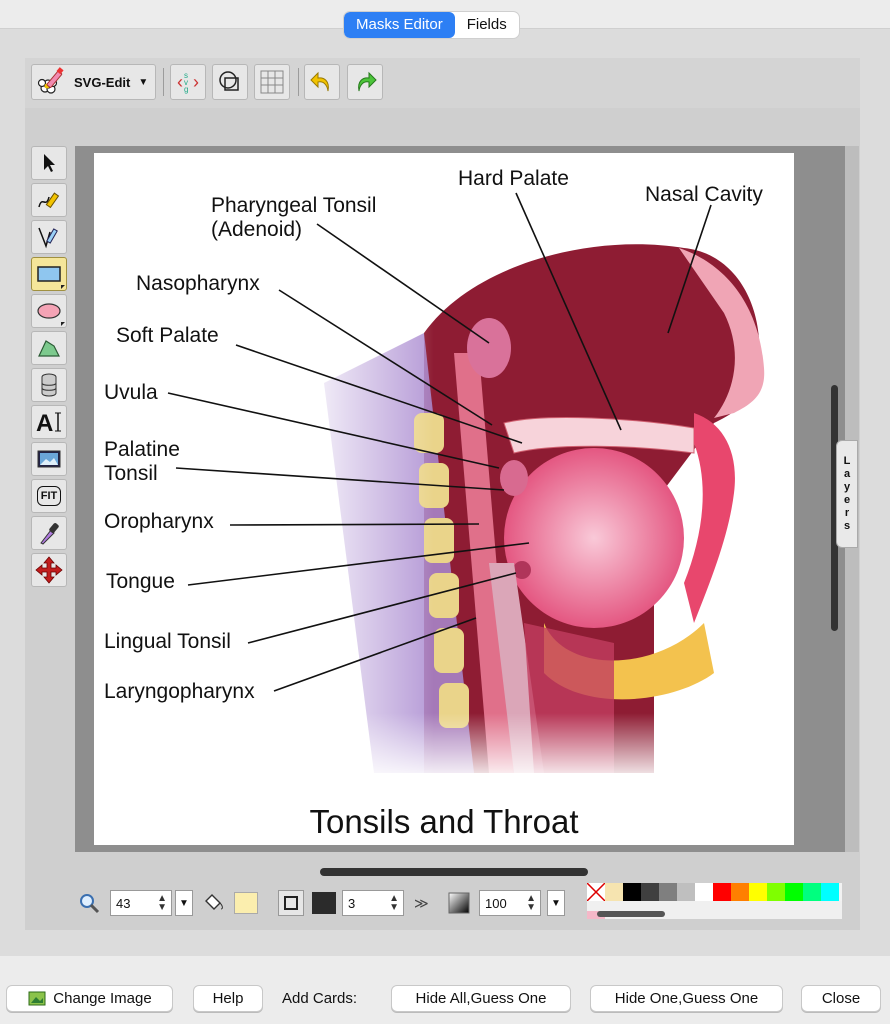 The width and height of the screenshot is (890, 1024). What do you see at coordinates (454, 872) in the screenshot?
I see `horizontal-scrollbar` at bounding box center [454, 872].